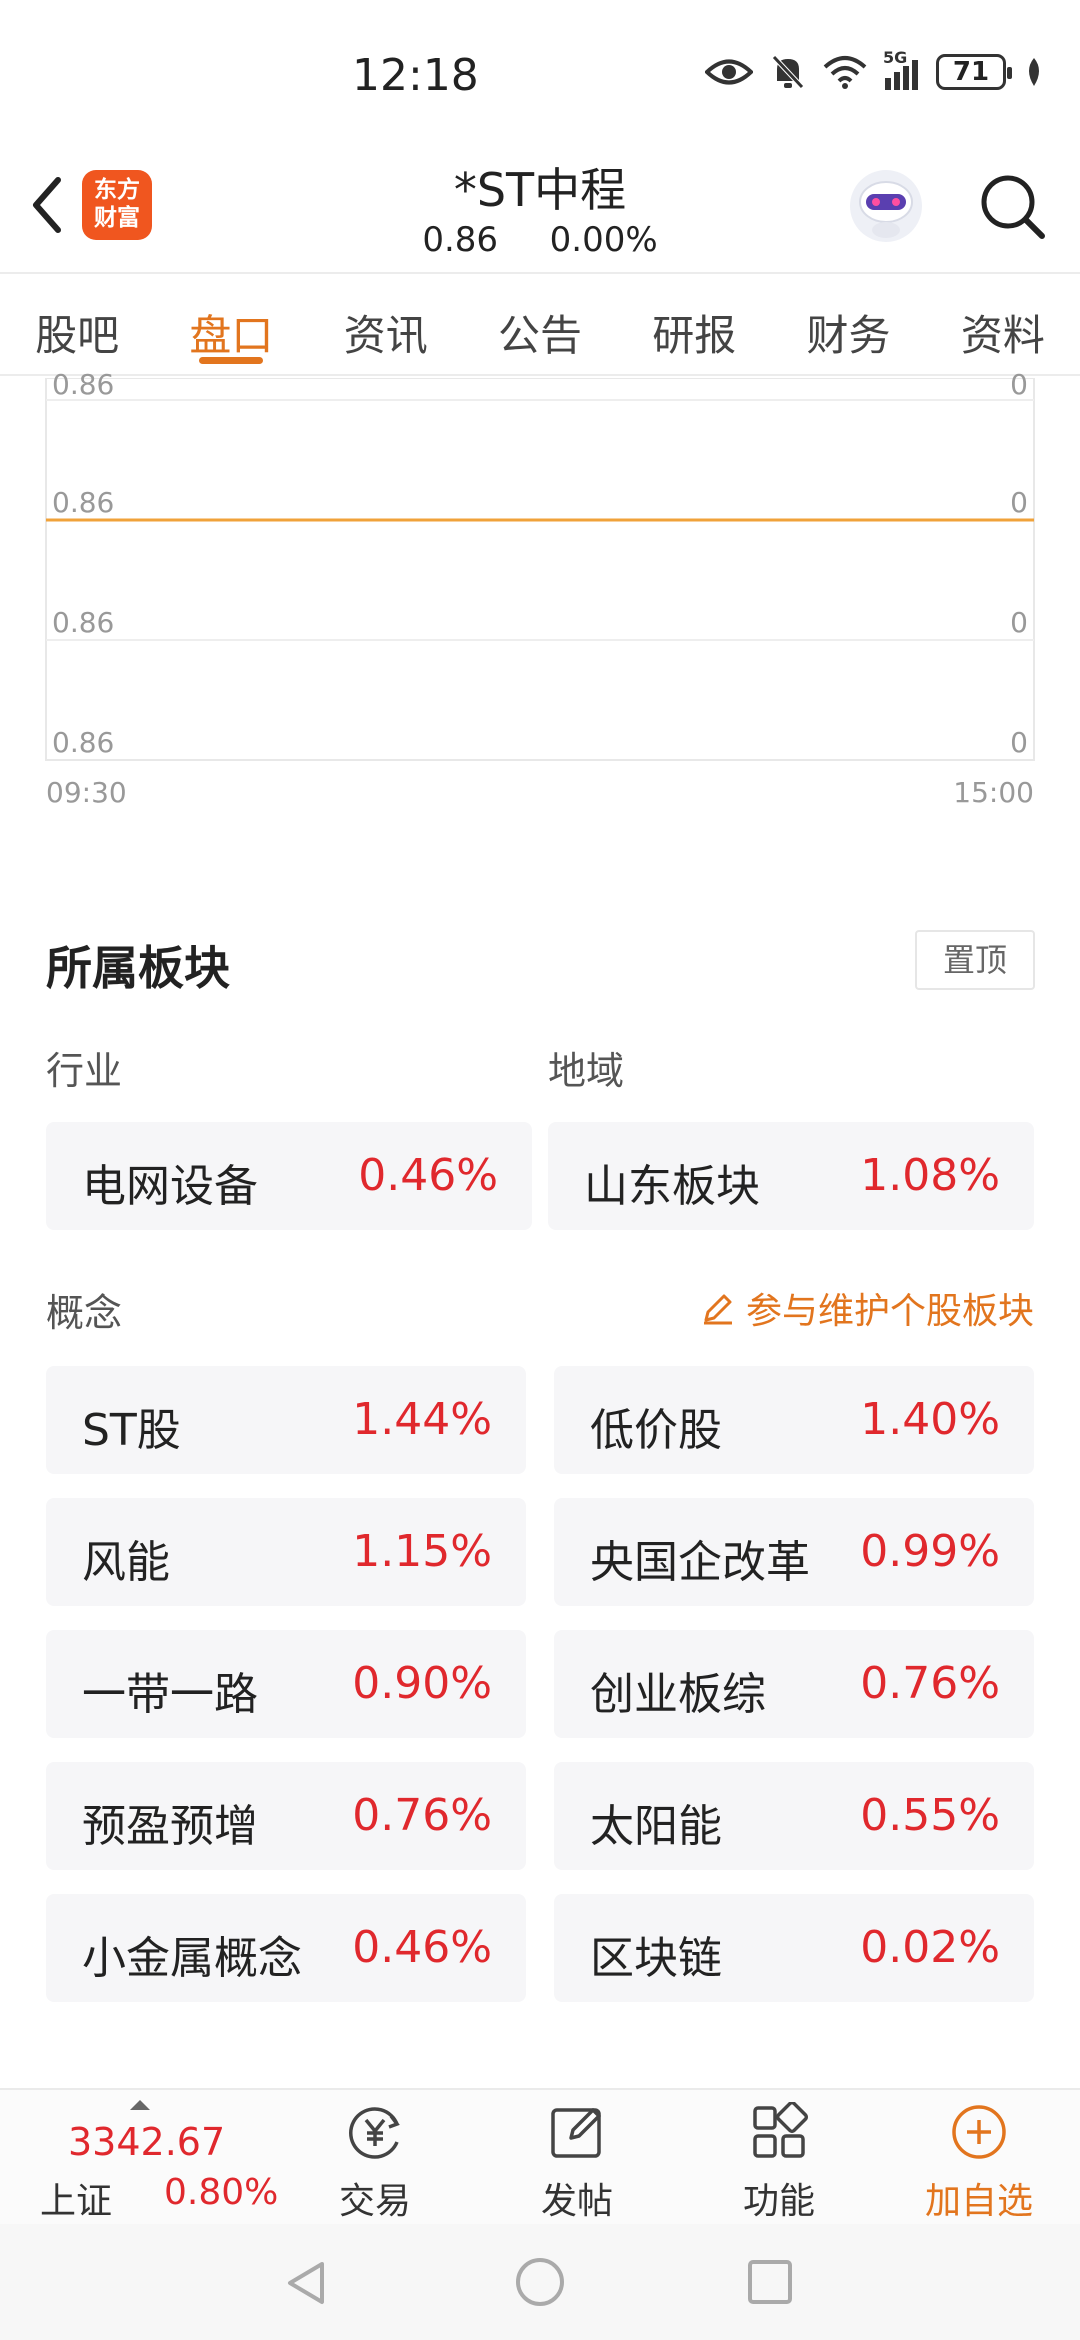 The width and height of the screenshot is (1080, 2340). What do you see at coordinates (84, 1313) in the screenshot?
I see `concept-label: 概念` at bounding box center [84, 1313].